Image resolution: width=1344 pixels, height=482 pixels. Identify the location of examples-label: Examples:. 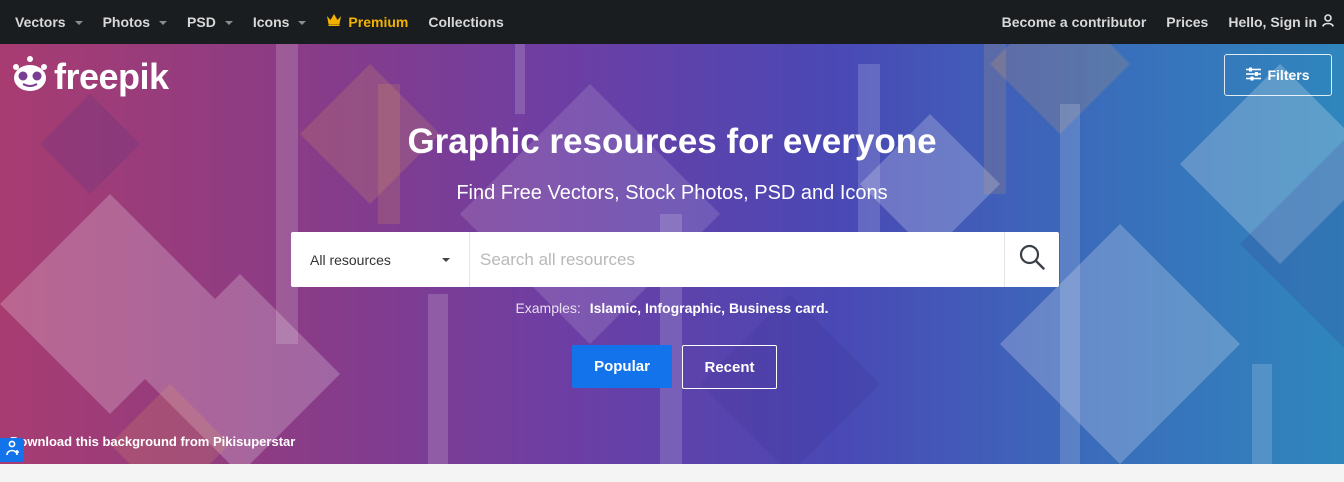
(548, 308).